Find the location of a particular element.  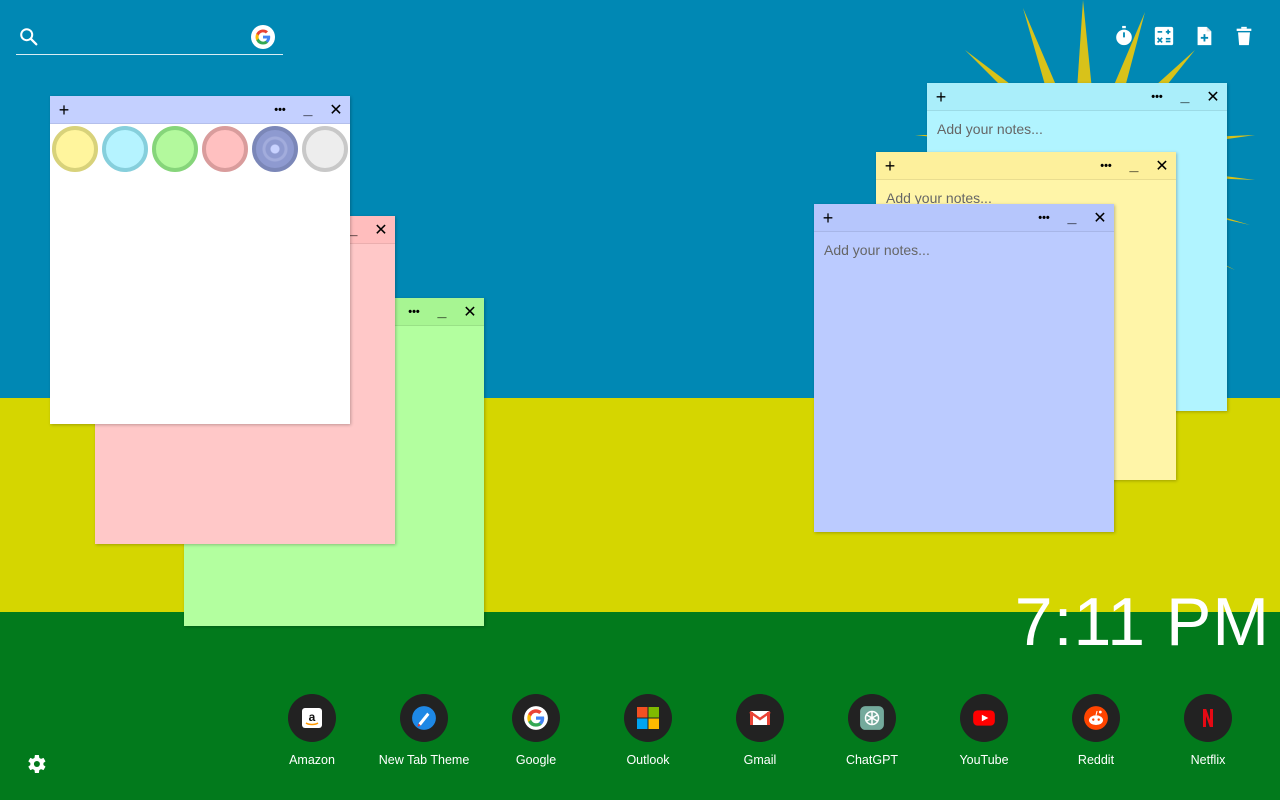

sticky-note-blue: + ••• _ ✕ is located at coordinates (964, 368).